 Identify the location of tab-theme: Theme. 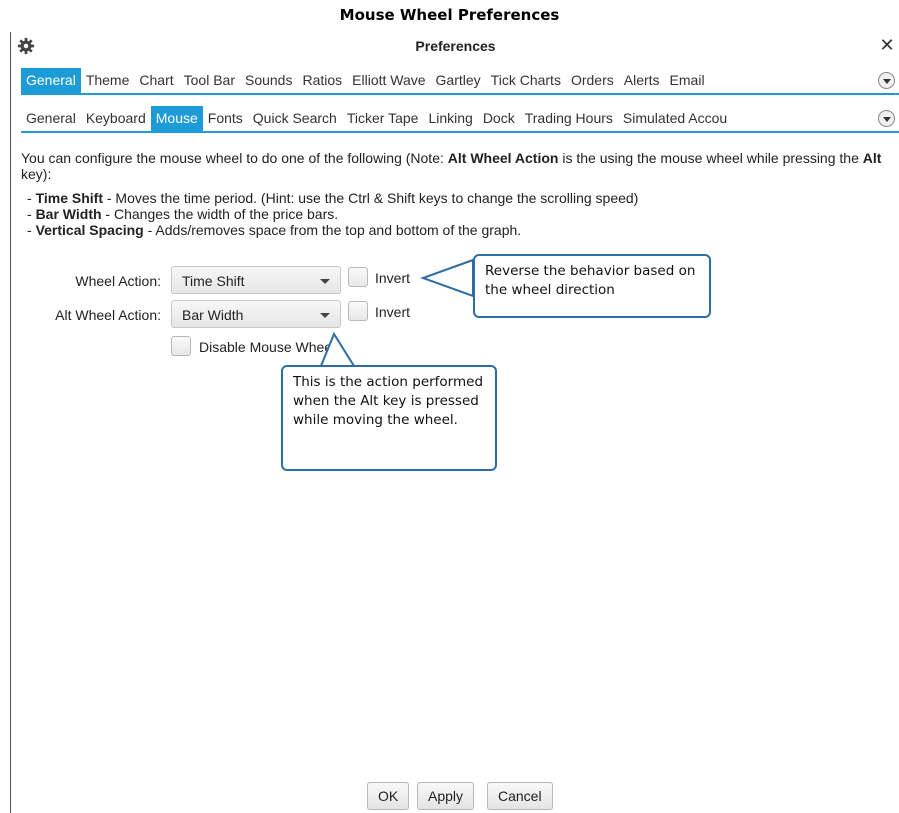
(108, 80).